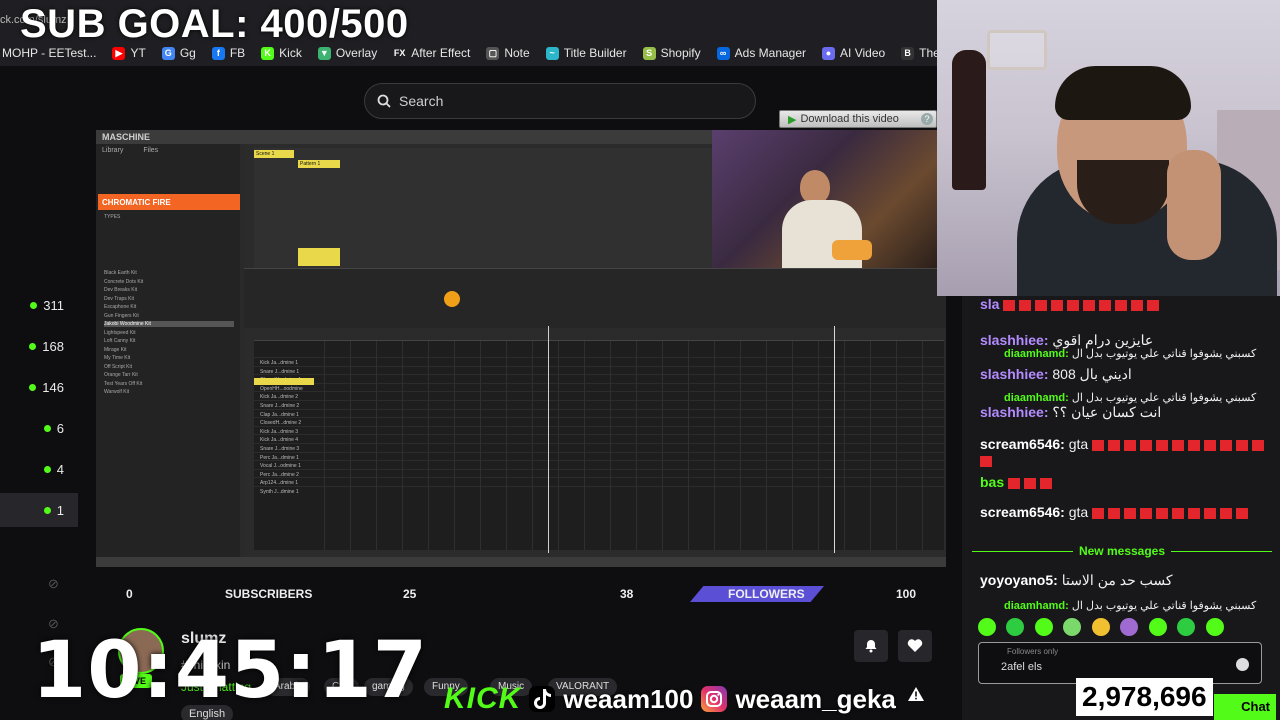 This screenshot has width=1280, height=720. Describe the element at coordinates (115, 349) in the screenshot. I see `kit-list-item: Mirage Kit` at that location.